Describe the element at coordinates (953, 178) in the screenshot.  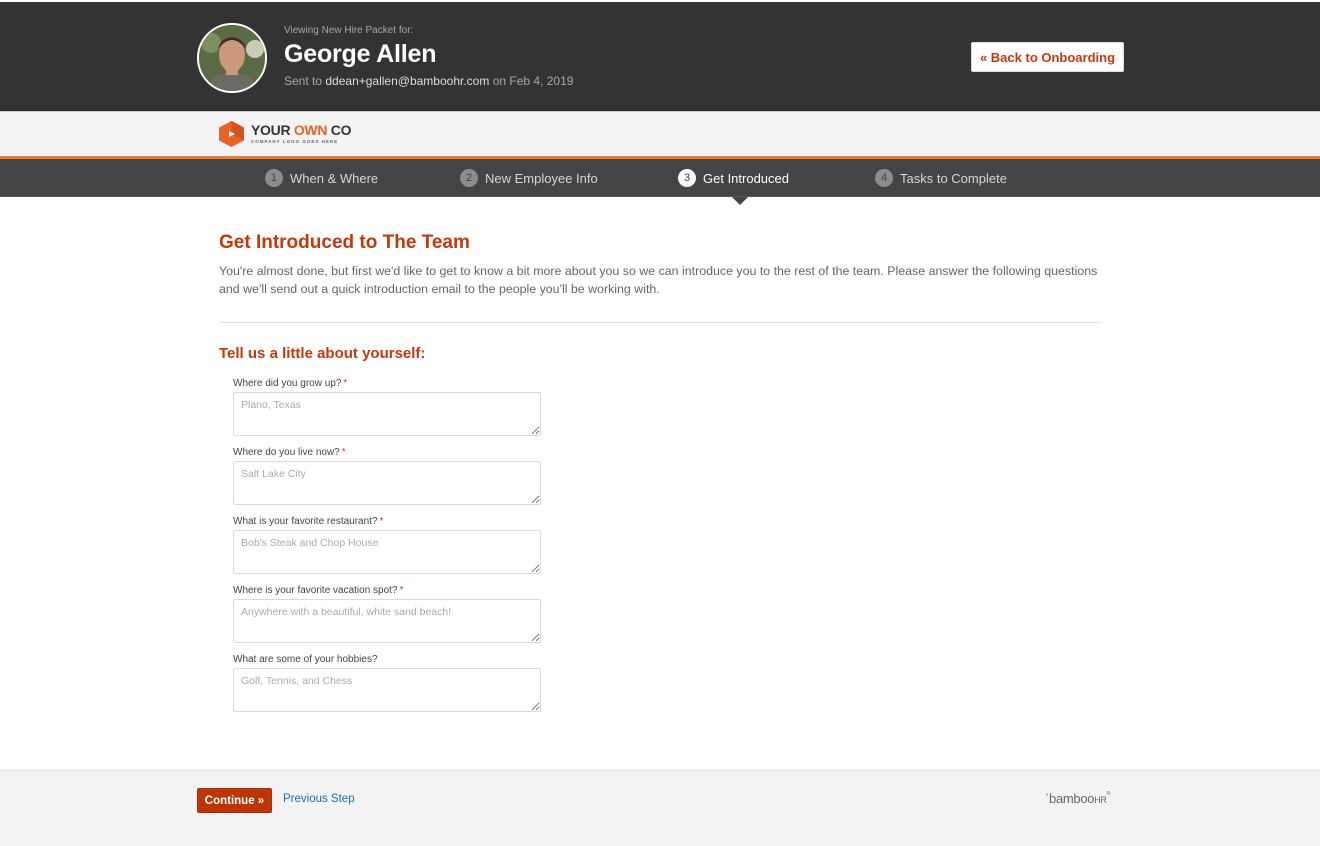
I see `step-label: Tasks to Complete` at that location.